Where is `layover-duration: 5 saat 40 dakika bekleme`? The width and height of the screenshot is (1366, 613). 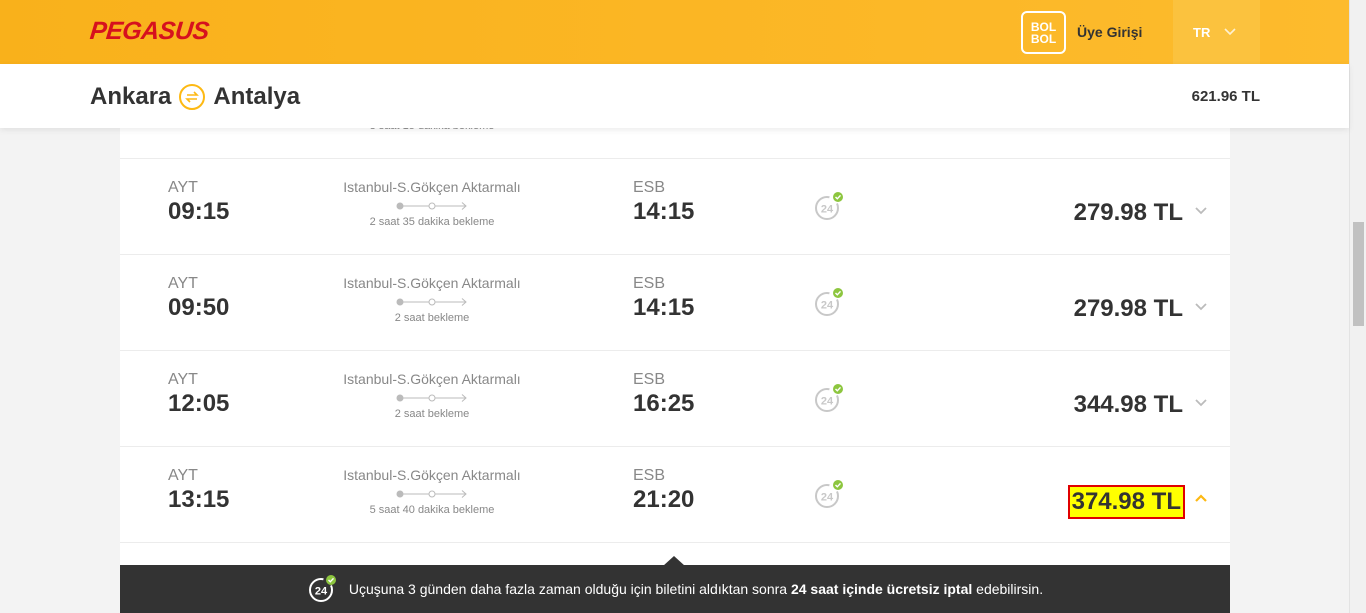 layover-duration: 5 saat 40 dakika bekleme is located at coordinates (432, 510).